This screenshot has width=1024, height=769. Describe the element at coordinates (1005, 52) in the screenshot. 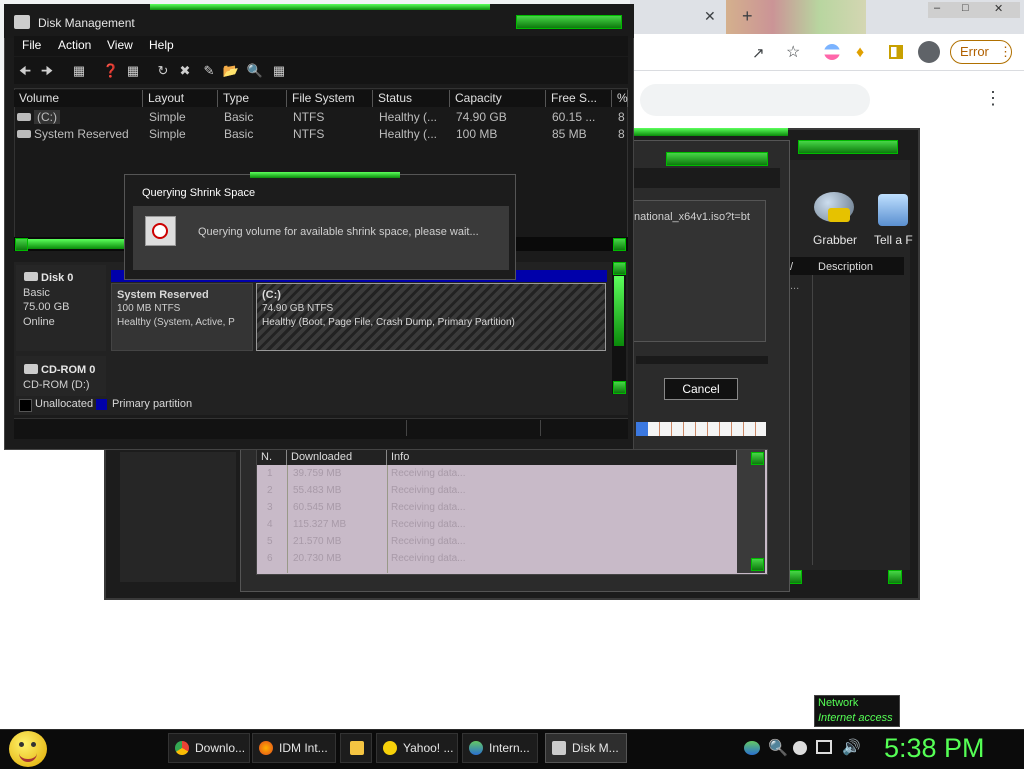

I see `error-menu-icon: ⋮` at that location.